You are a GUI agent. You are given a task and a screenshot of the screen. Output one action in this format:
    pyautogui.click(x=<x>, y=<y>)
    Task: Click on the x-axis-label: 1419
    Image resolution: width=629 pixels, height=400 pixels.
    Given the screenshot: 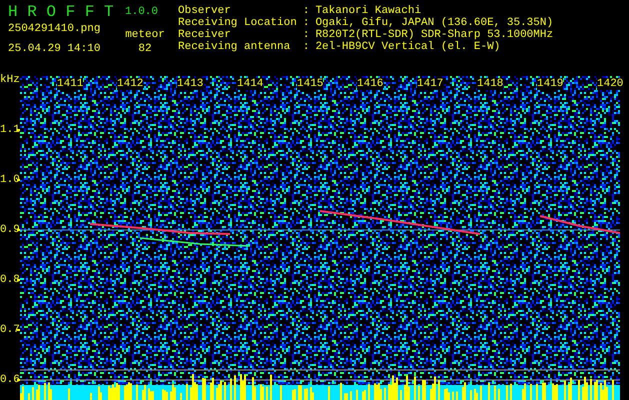 What is the action you would take?
    pyautogui.click(x=550, y=84)
    